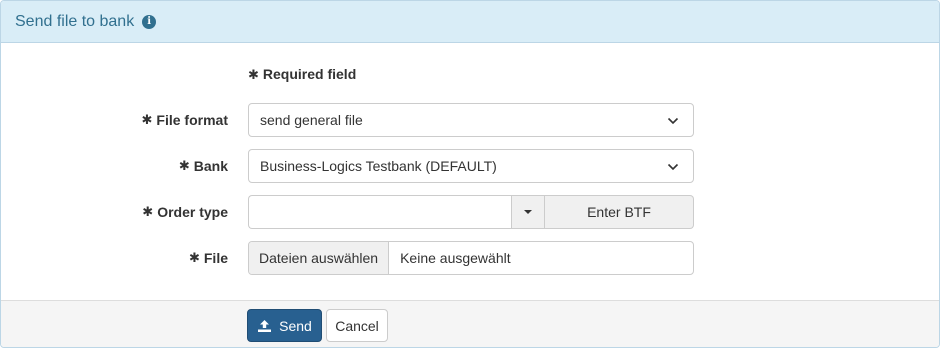 The width and height of the screenshot is (940, 348). Describe the element at coordinates (357, 325) in the screenshot. I see `cancel-button: Cancel` at that location.